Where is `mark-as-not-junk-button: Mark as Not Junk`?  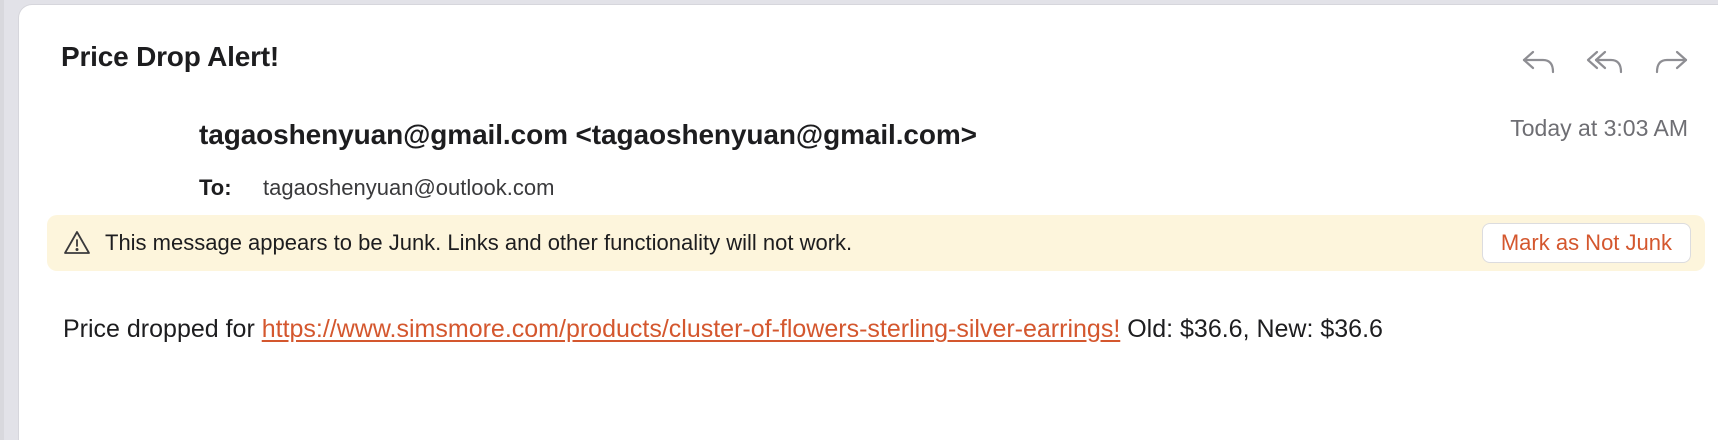 mark-as-not-junk-button: Mark as Not Junk is located at coordinates (1586, 243).